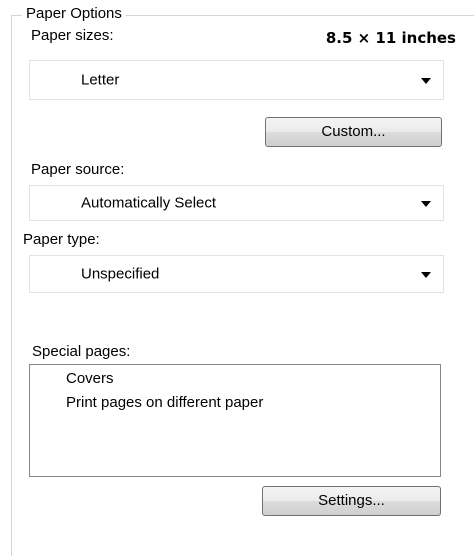 This screenshot has height=556, width=474. Describe the element at coordinates (236, 203) in the screenshot. I see `paper-source-select: Automatically Select` at that location.